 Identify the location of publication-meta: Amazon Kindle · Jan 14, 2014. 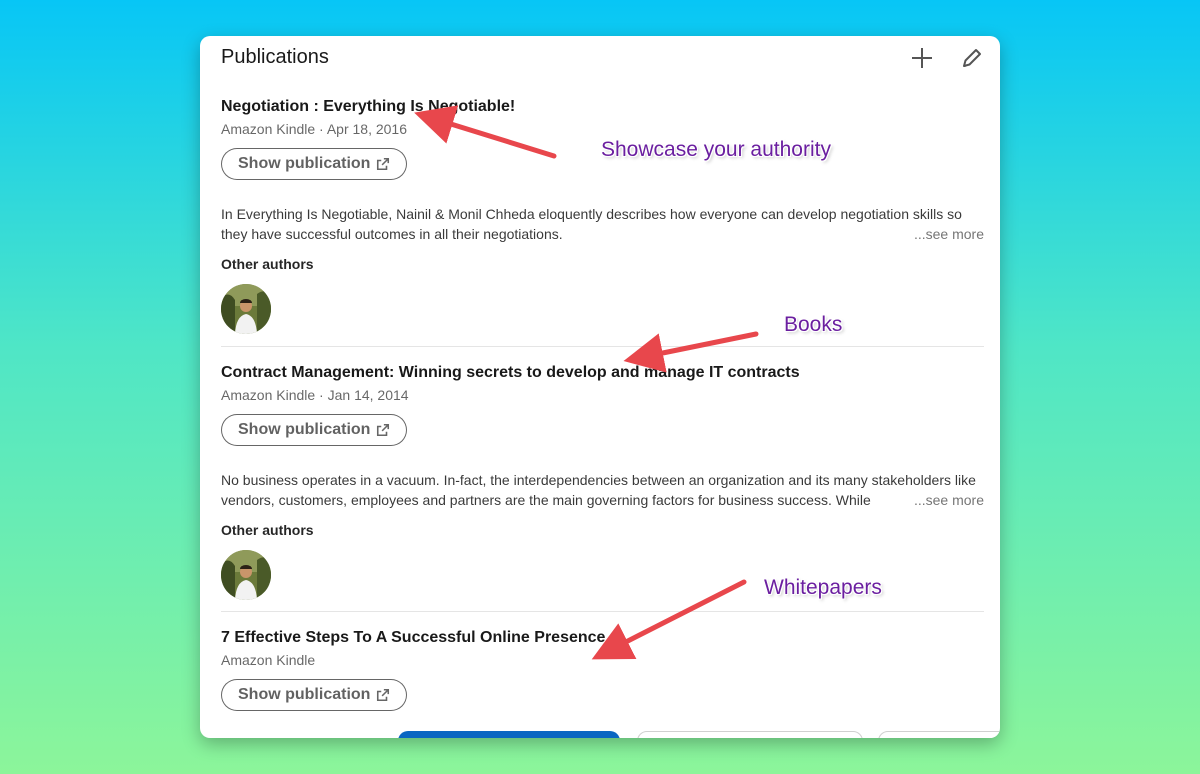
(315, 395).